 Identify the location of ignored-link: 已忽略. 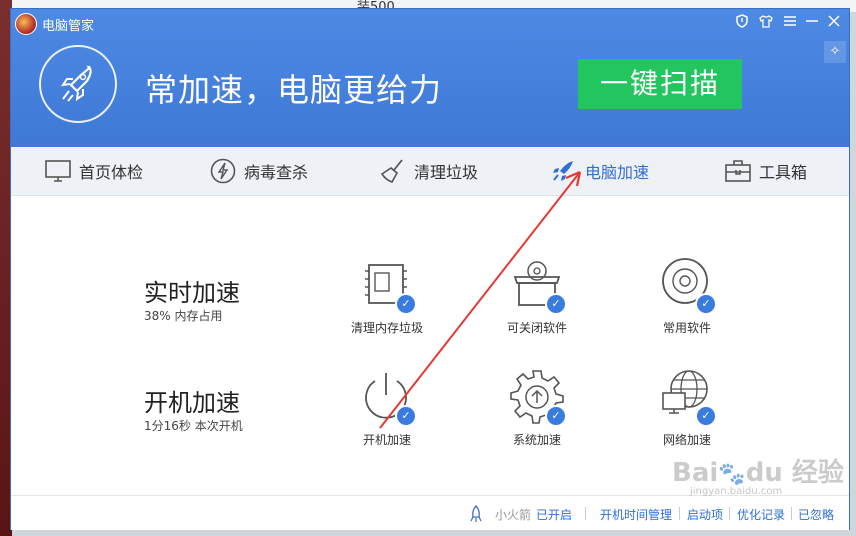
(816, 514).